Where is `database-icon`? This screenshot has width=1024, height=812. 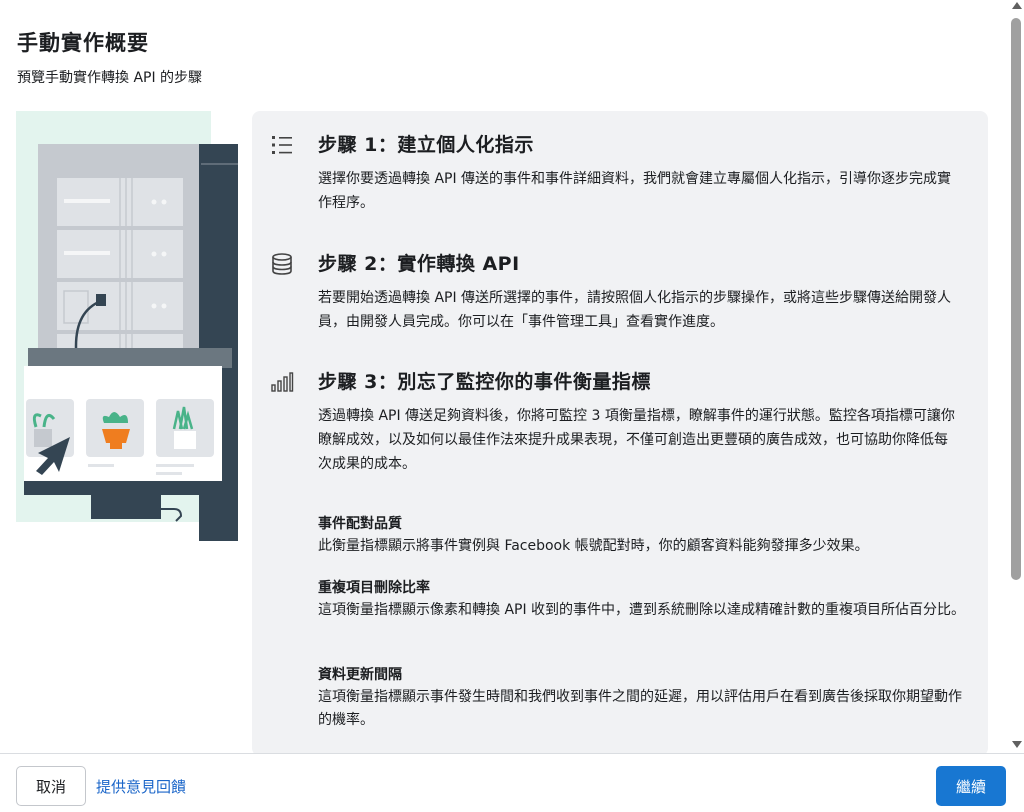 database-icon is located at coordinates (282, 264).